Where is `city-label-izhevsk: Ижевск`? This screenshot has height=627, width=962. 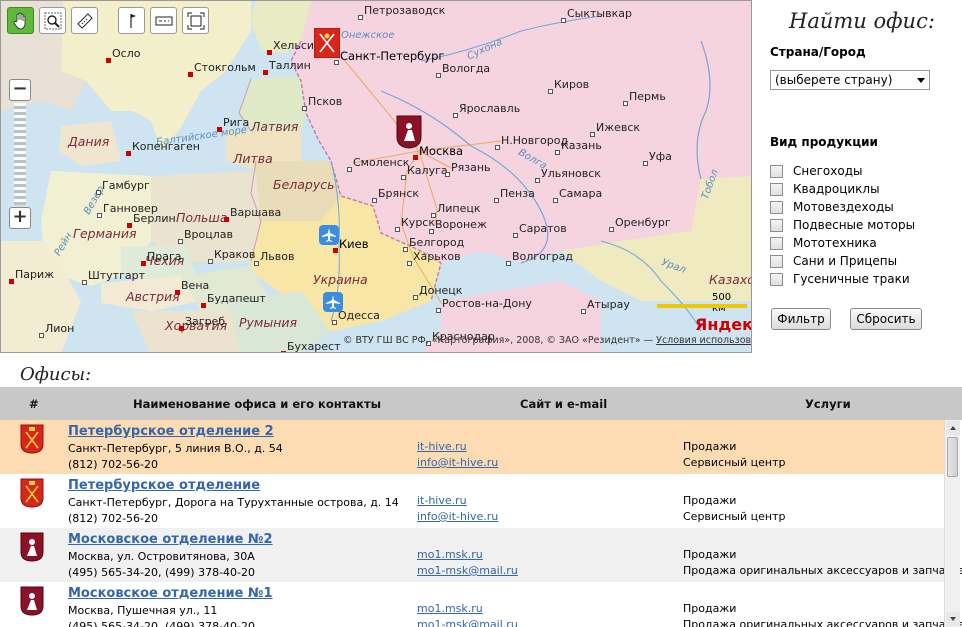 city-label-izhevsk: Ижевск is located at coordinates (618, 127).